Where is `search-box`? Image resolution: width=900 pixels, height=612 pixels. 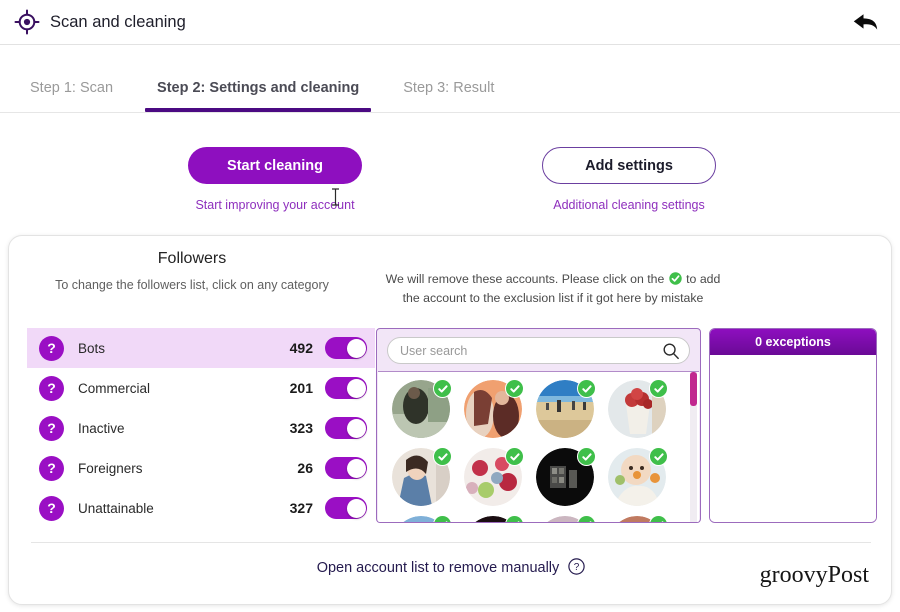 search-box is located at coordinates (538, 350).